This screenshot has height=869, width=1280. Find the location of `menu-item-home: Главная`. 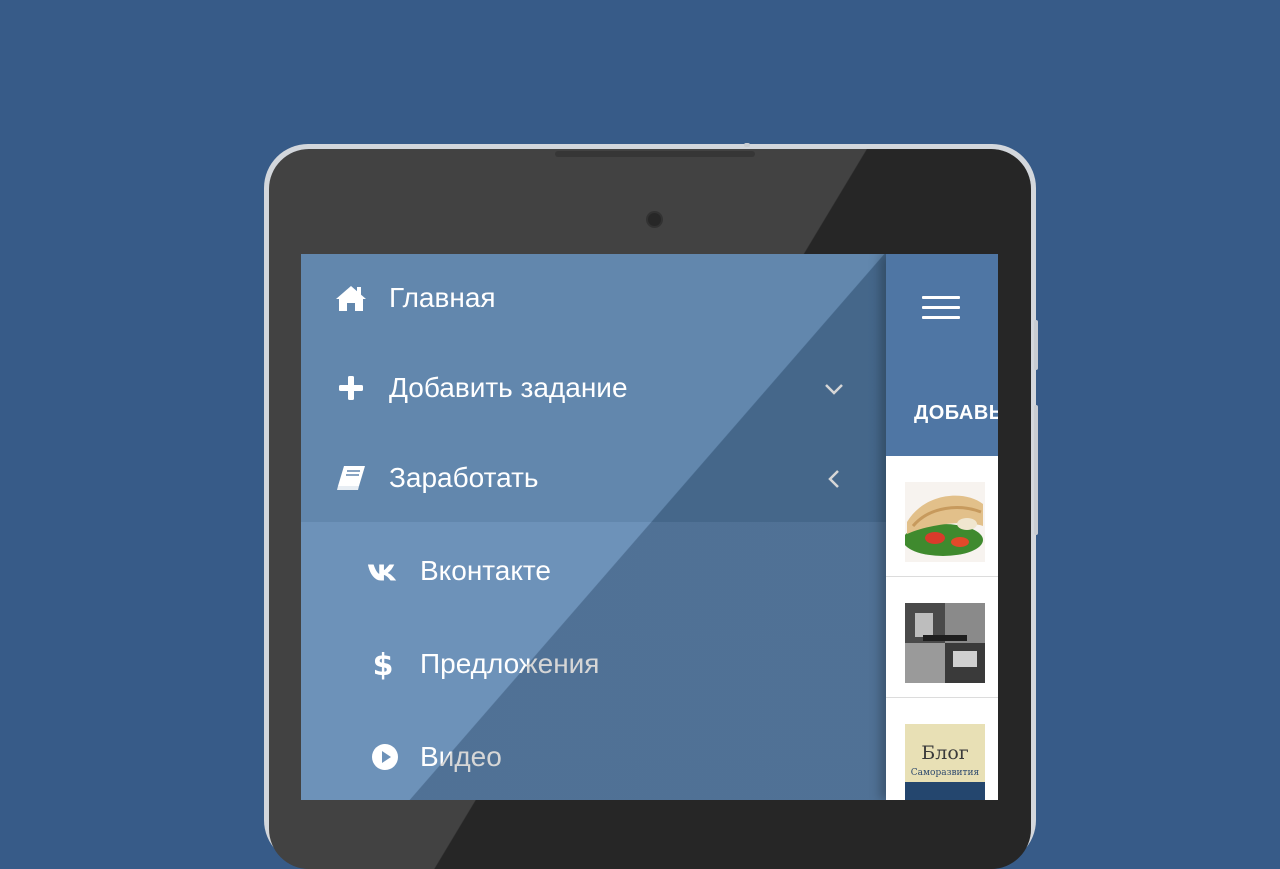

menu-item-home: Главная is located at coordinates (593, 299).